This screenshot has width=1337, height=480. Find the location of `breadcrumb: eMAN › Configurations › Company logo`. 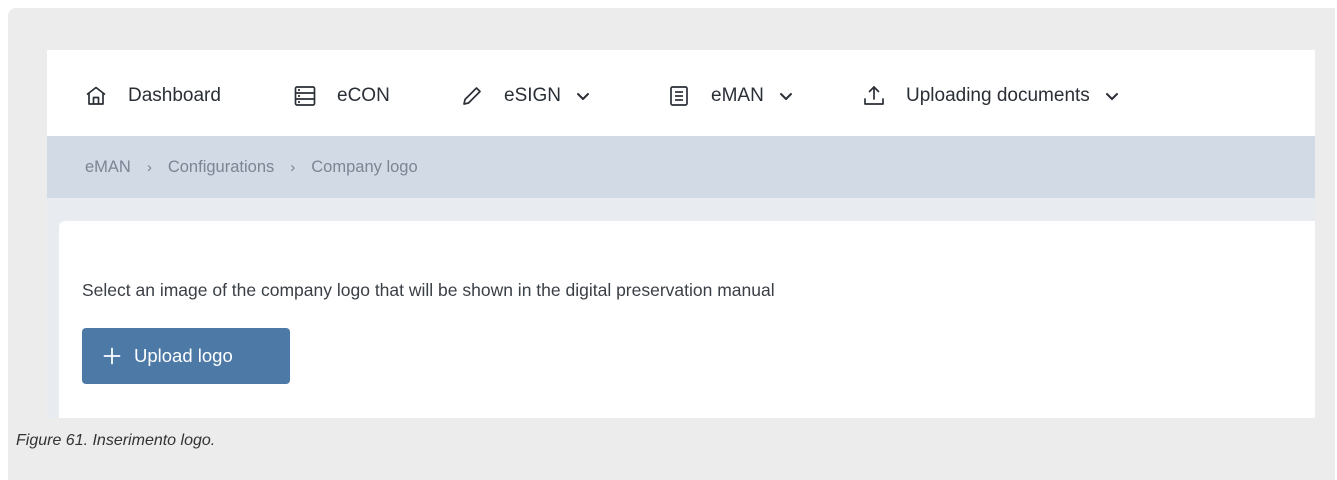

breadcrumb: eMAN › Configurations › Company logo is located at coordinates (681, 167).